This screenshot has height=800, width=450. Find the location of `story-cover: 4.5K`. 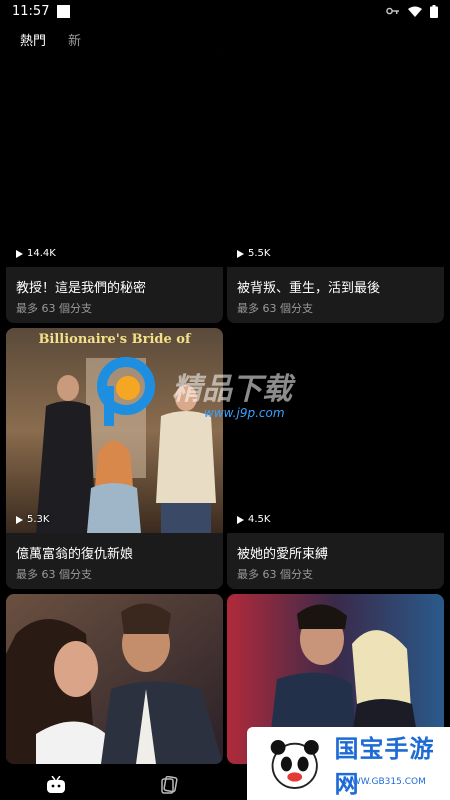

story-cover: 4.5K is located at coordinates (335, 430).